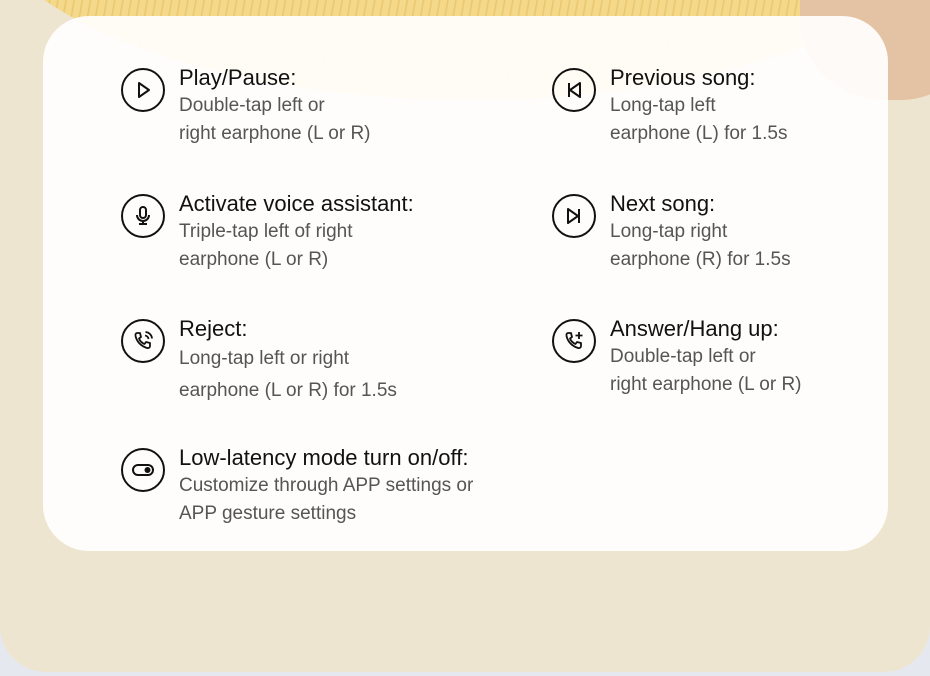 This screenshot has height=676, width=930. Describe the element at coordinates (238, 77) in the screenshot. I see `gesture-title: Play/Pause:` at that location.